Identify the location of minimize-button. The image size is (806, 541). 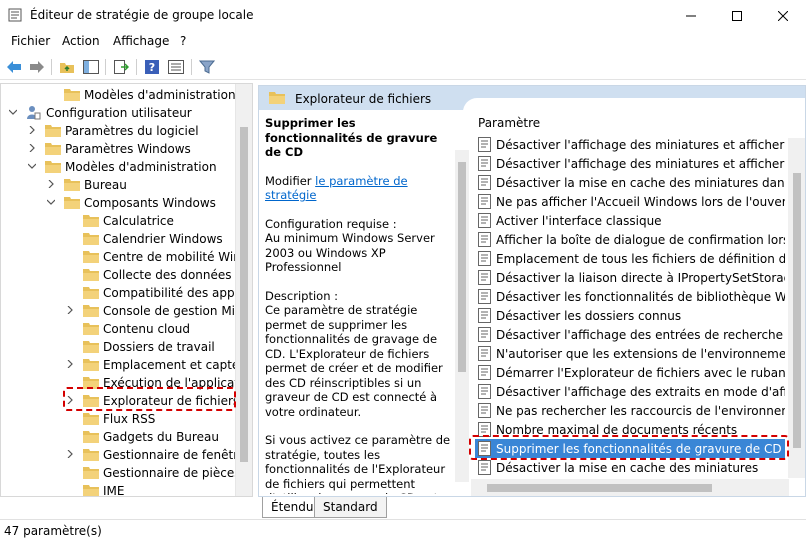
(691, 15).